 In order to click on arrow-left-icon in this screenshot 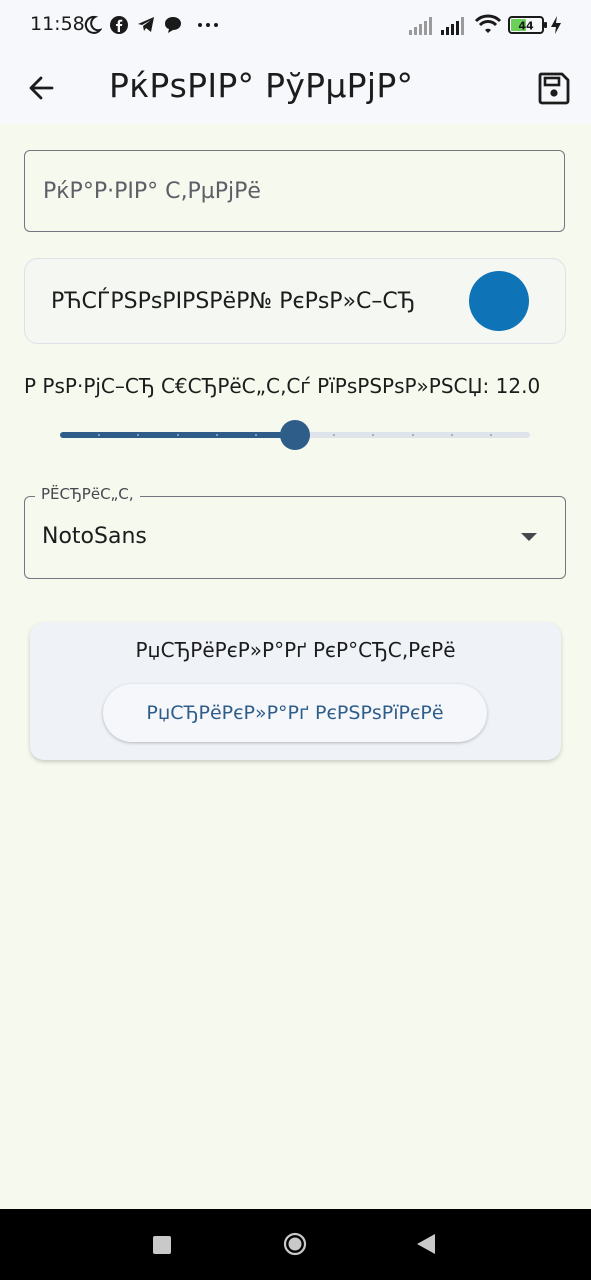, I will do `click(41, 88)`.